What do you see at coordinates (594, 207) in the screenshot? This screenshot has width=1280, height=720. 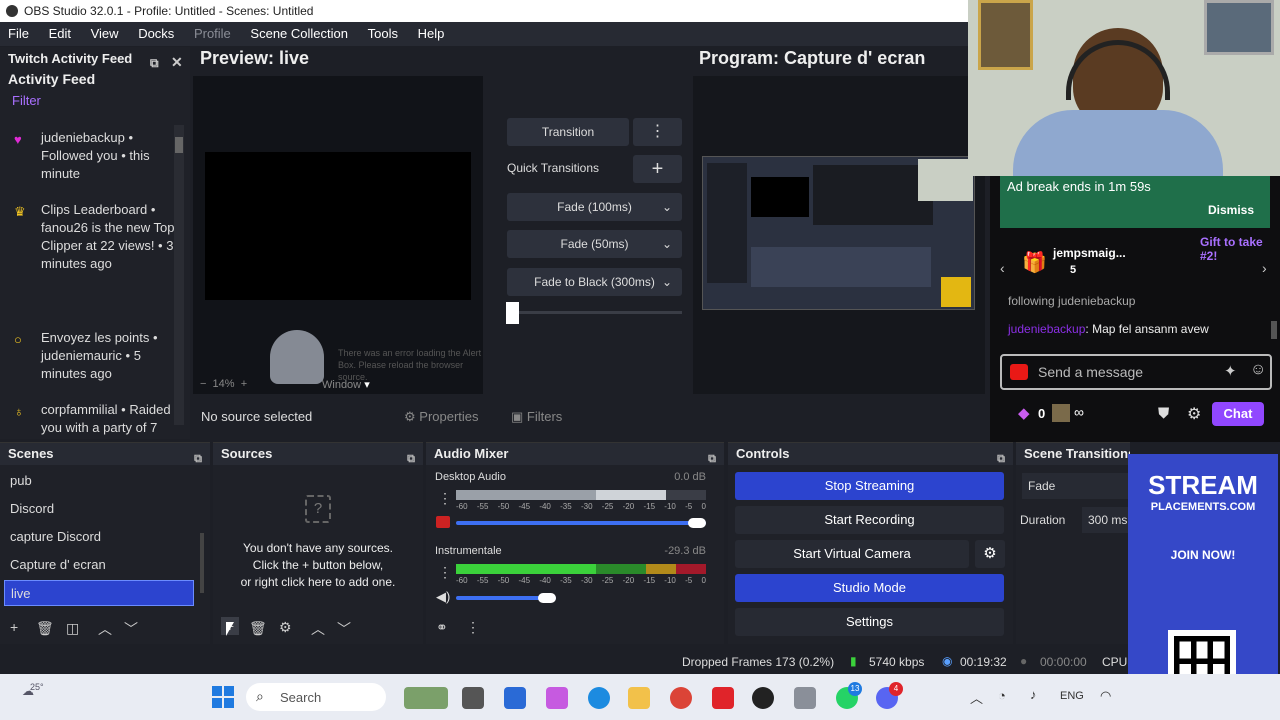 I see `quick-transition-1: Fade (100ms) ⌄` at bounding box center [594, 207].